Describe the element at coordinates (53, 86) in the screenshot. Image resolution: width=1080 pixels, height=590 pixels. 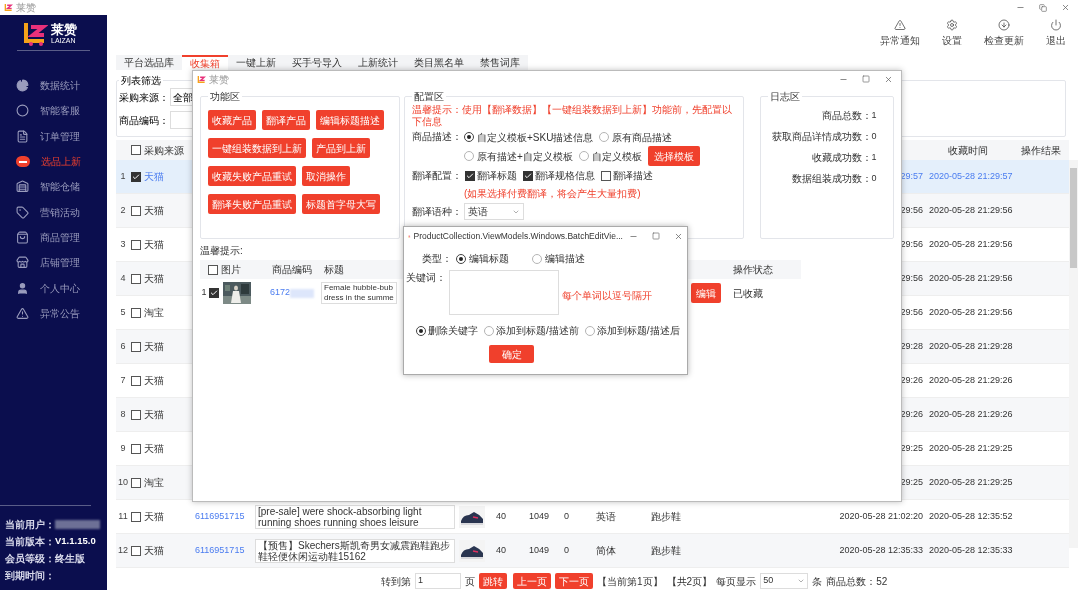
I see `sidebar-item: 数据统计` at that location.